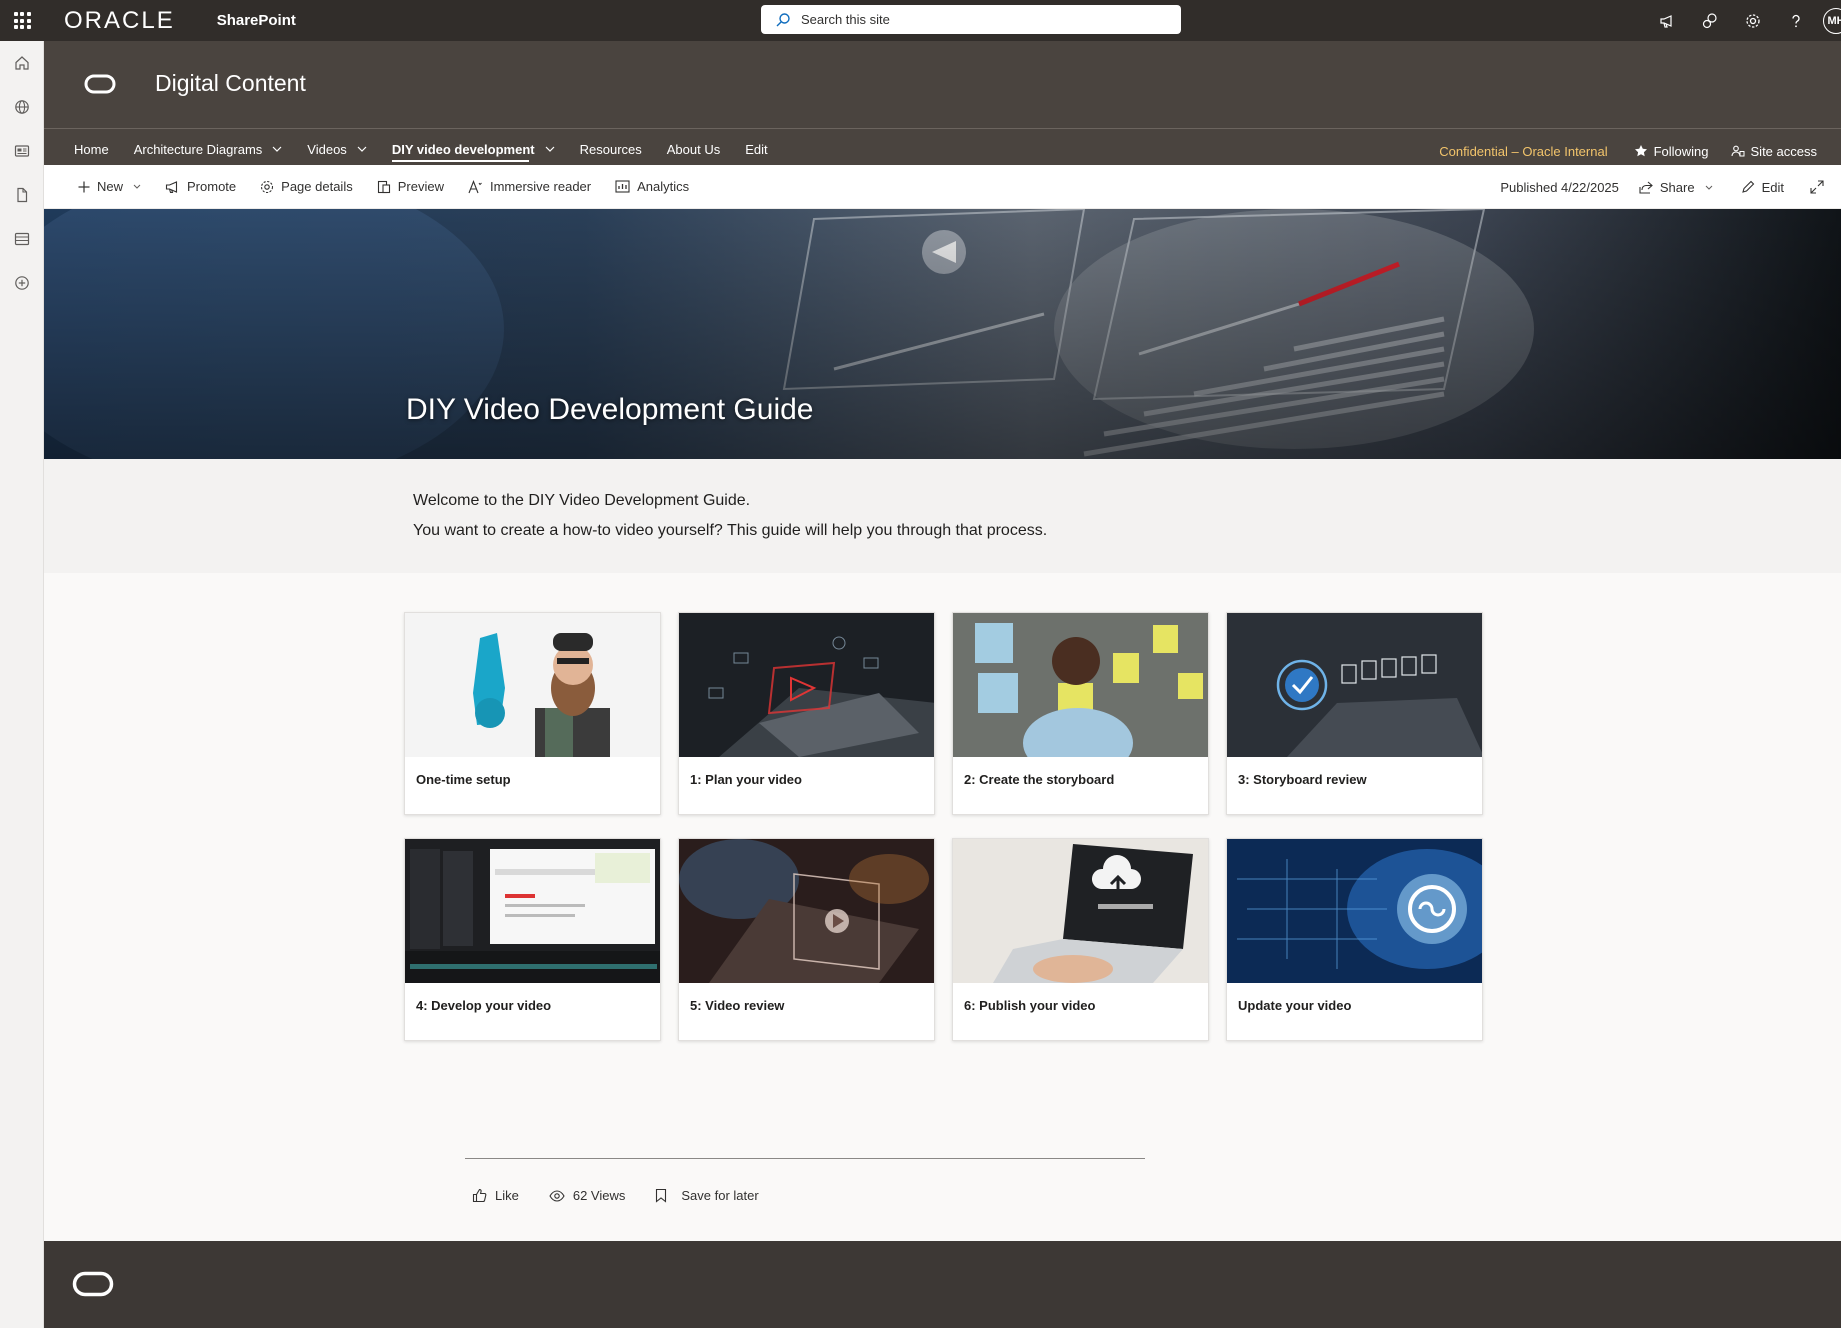 The image size is (1841, 1328). Describe the element at coordinates (610, 409) in the screenshot. I see `page-title: DIY Video Development Guide` at that location.